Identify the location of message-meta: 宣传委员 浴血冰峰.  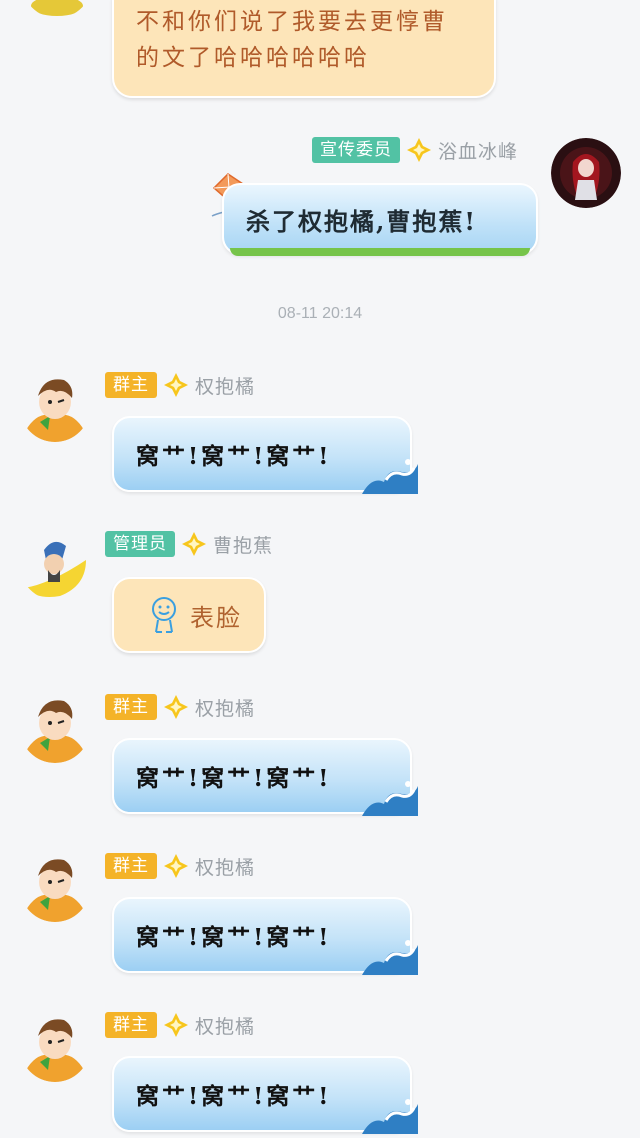
(415, 150).